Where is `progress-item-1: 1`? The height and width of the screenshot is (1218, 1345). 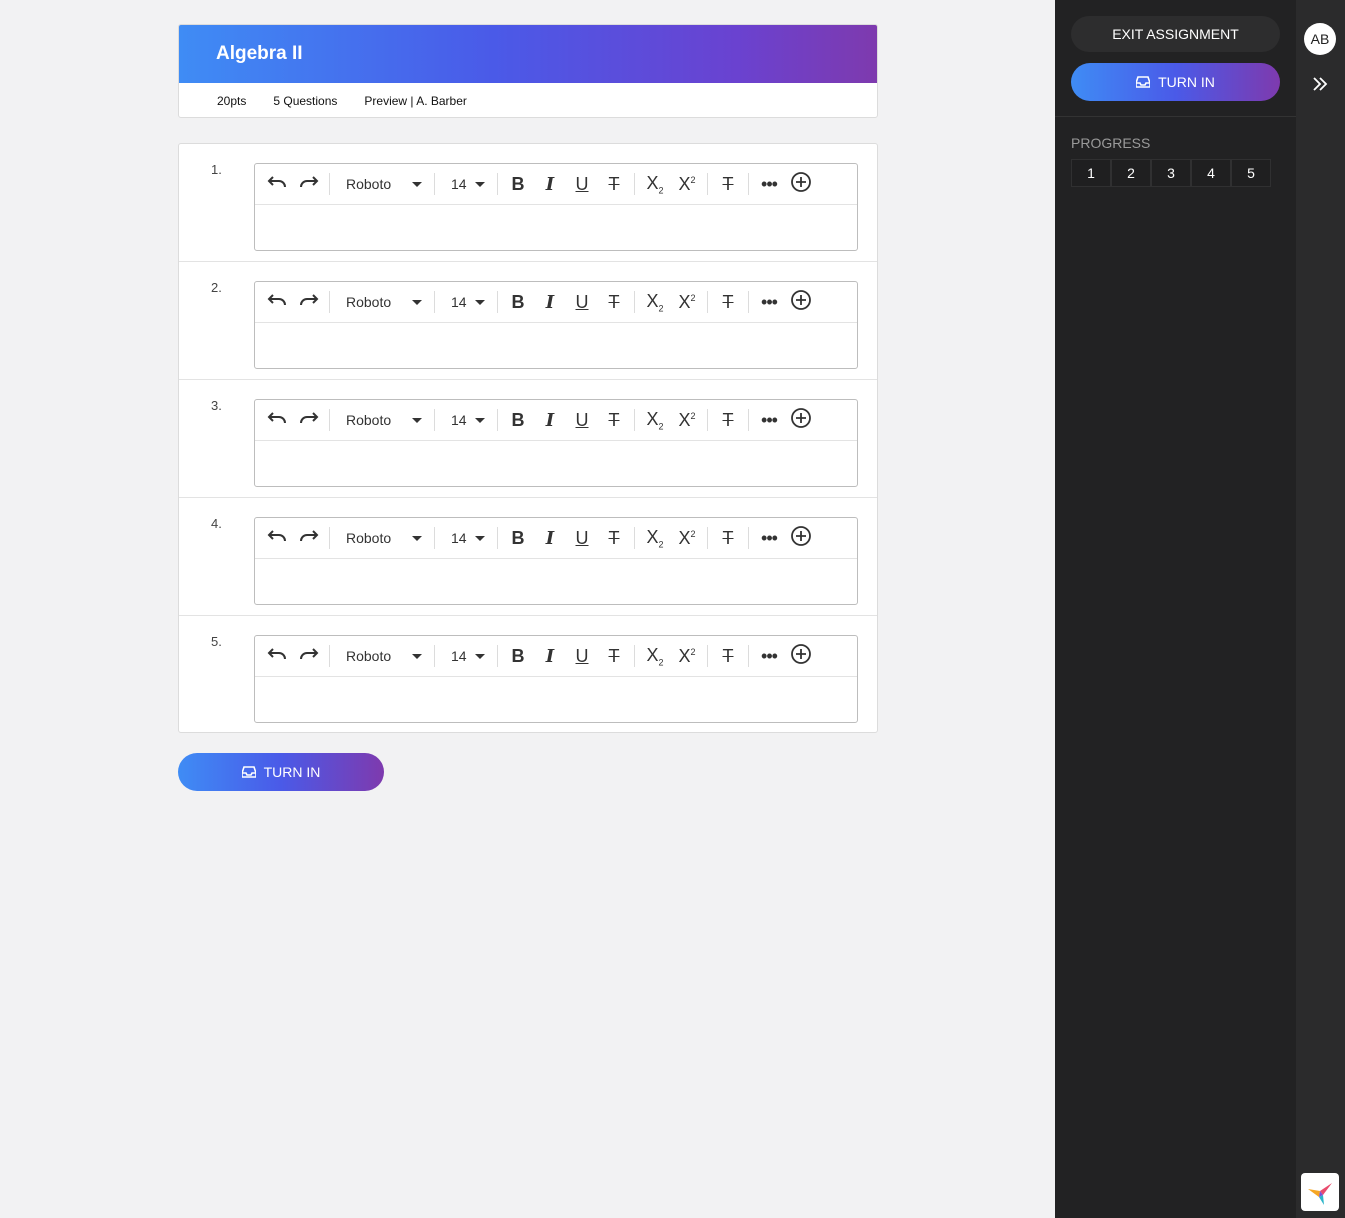 progress-item-1: 1 is located at coordinates (1091, 173).